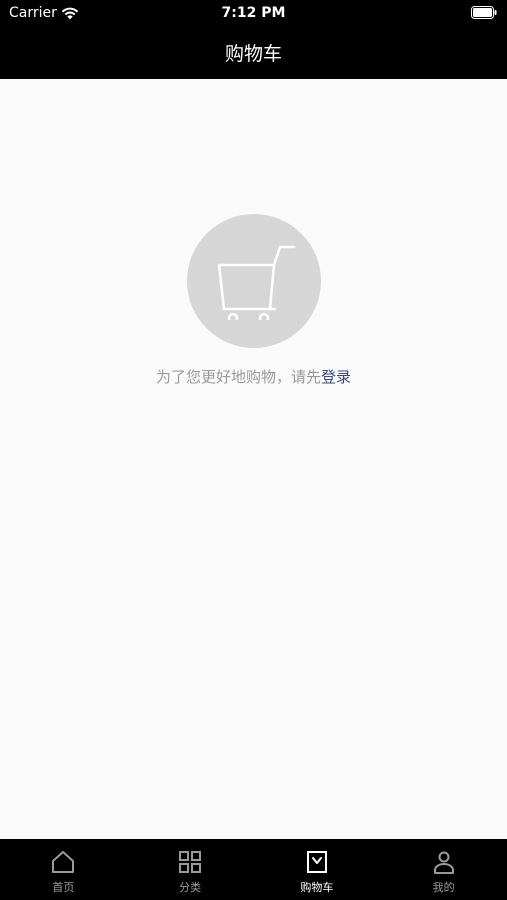  What do you see at coordinates (253, 39) in the screenshot?
I see `top-bar: Carrier 7:12 PM 购物车` at bounding box center [253, 39].